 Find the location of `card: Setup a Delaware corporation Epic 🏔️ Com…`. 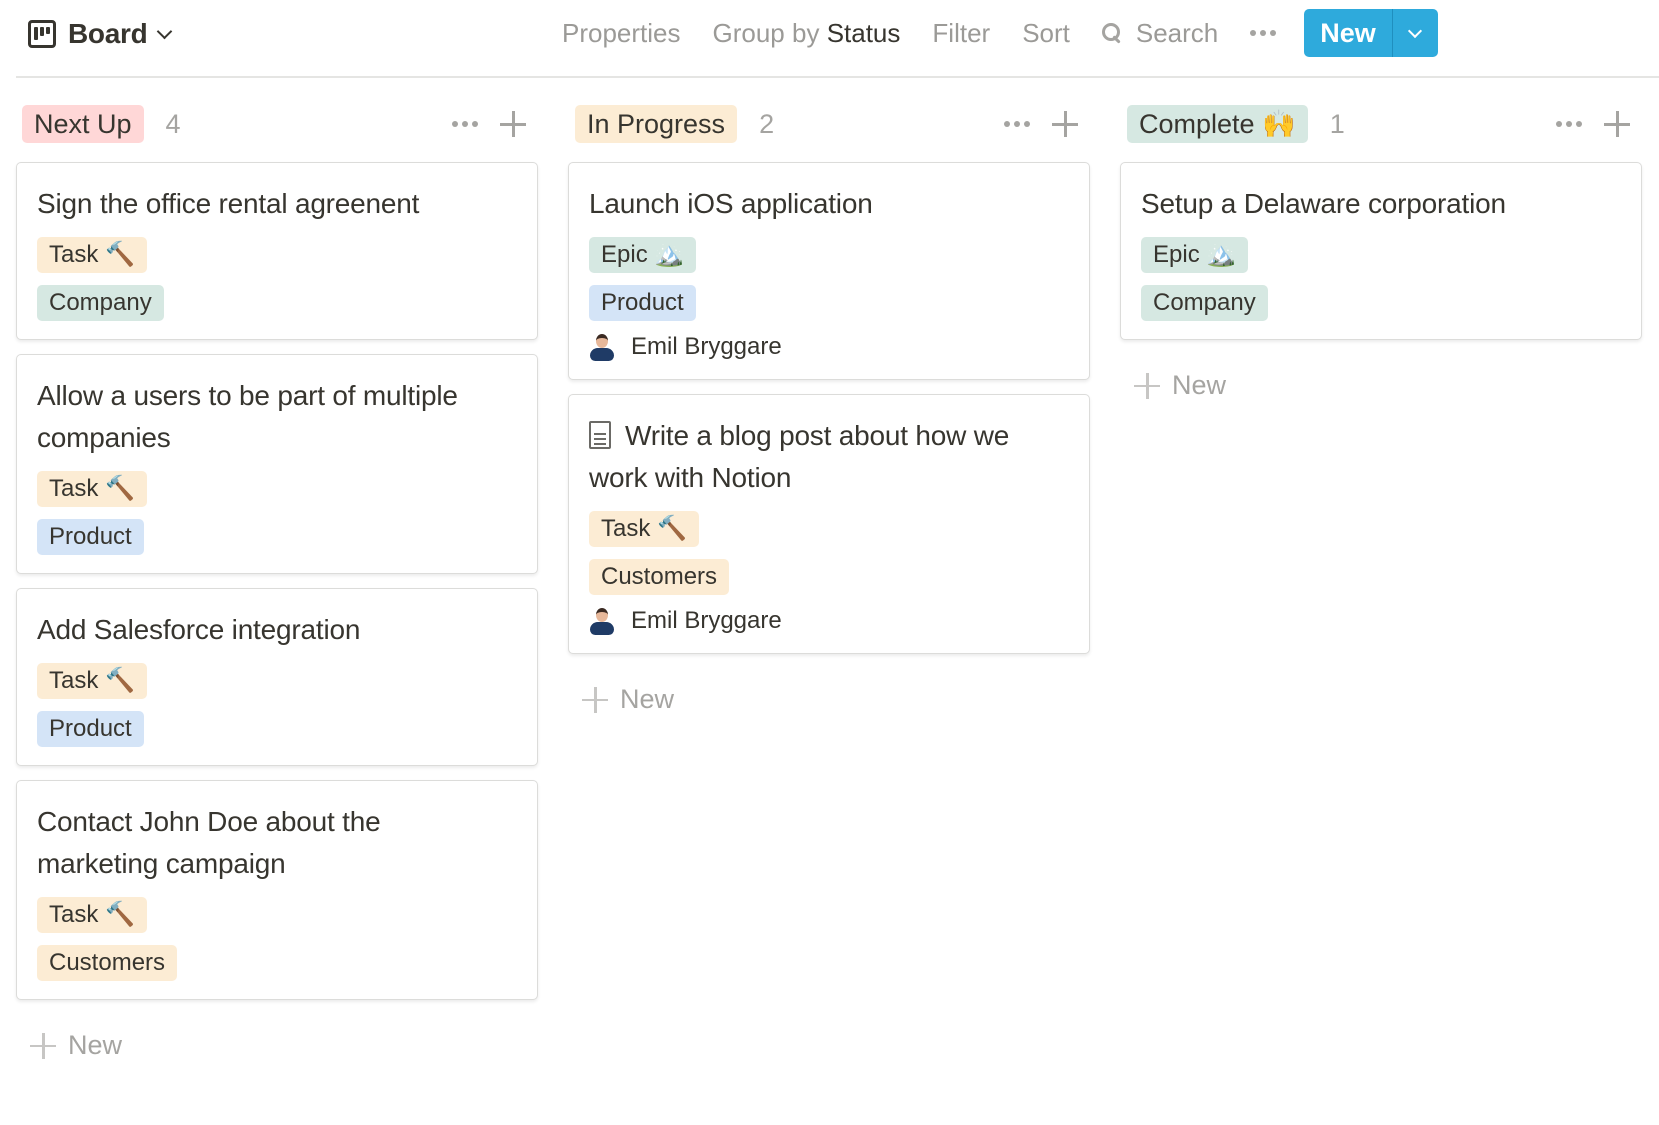

card: Setup a Delaware corporation Epic 🏔️ Com… is located at coordinates (1381, 251).